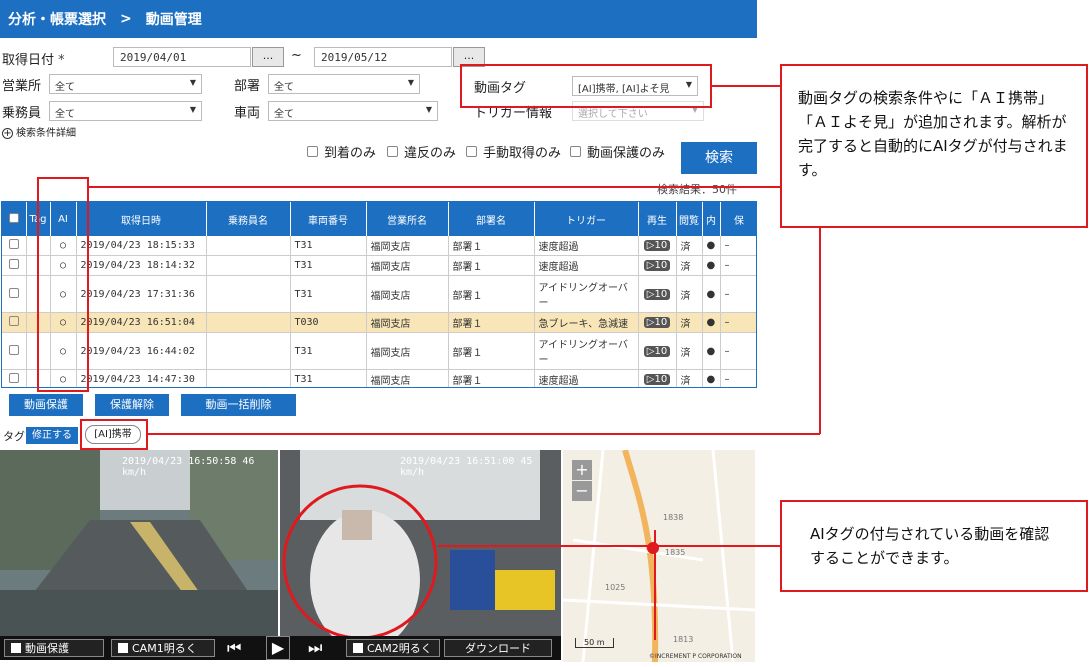 The height and width of the screenshot is (667, 1090). Describe the element at coordinates (407, 219) in the screenshot. I see `column-header: 営業所名` at that location.